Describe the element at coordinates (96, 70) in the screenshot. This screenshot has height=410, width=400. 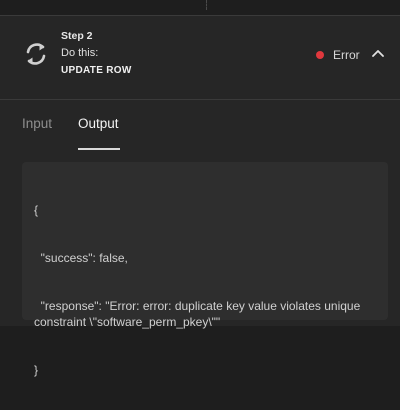
I see `step-action-name: UPDATE ROW` at that location.